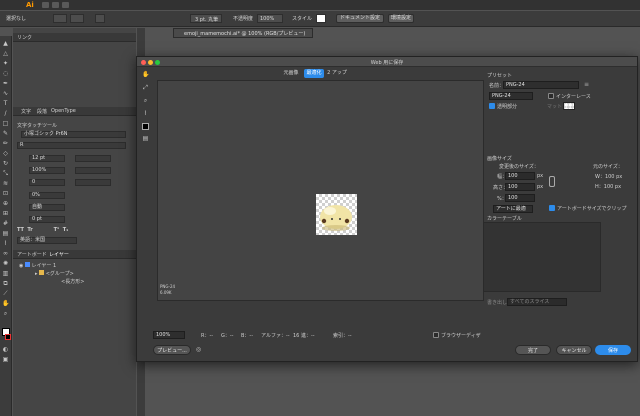 The width and height of the screenshot is (640, 416). What do you see at coordinates (537, 302) in the screenshot?
I see `export-select: すべてのスライス` at bounding box center [537, 302].